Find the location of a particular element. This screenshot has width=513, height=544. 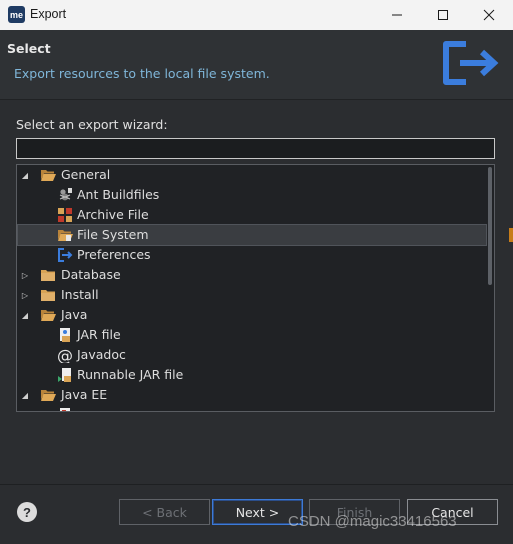

maximize-icon is located at coordinates (443, 15).